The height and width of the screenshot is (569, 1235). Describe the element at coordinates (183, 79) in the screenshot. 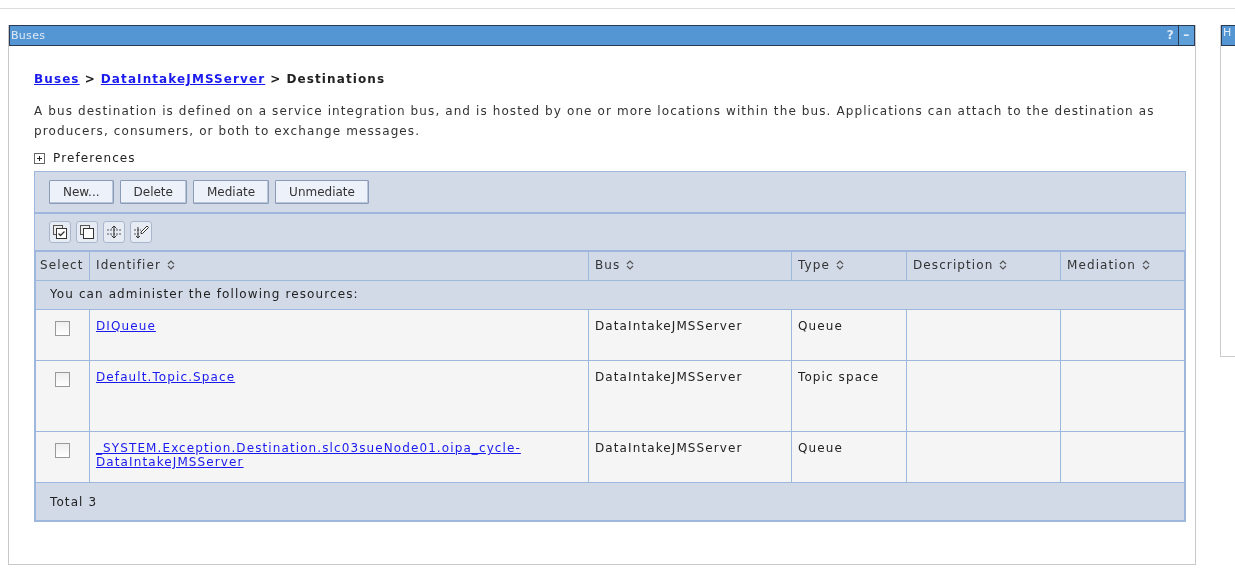

I see `breadcrumb-link: DataIntakeJMSServer` at that location.